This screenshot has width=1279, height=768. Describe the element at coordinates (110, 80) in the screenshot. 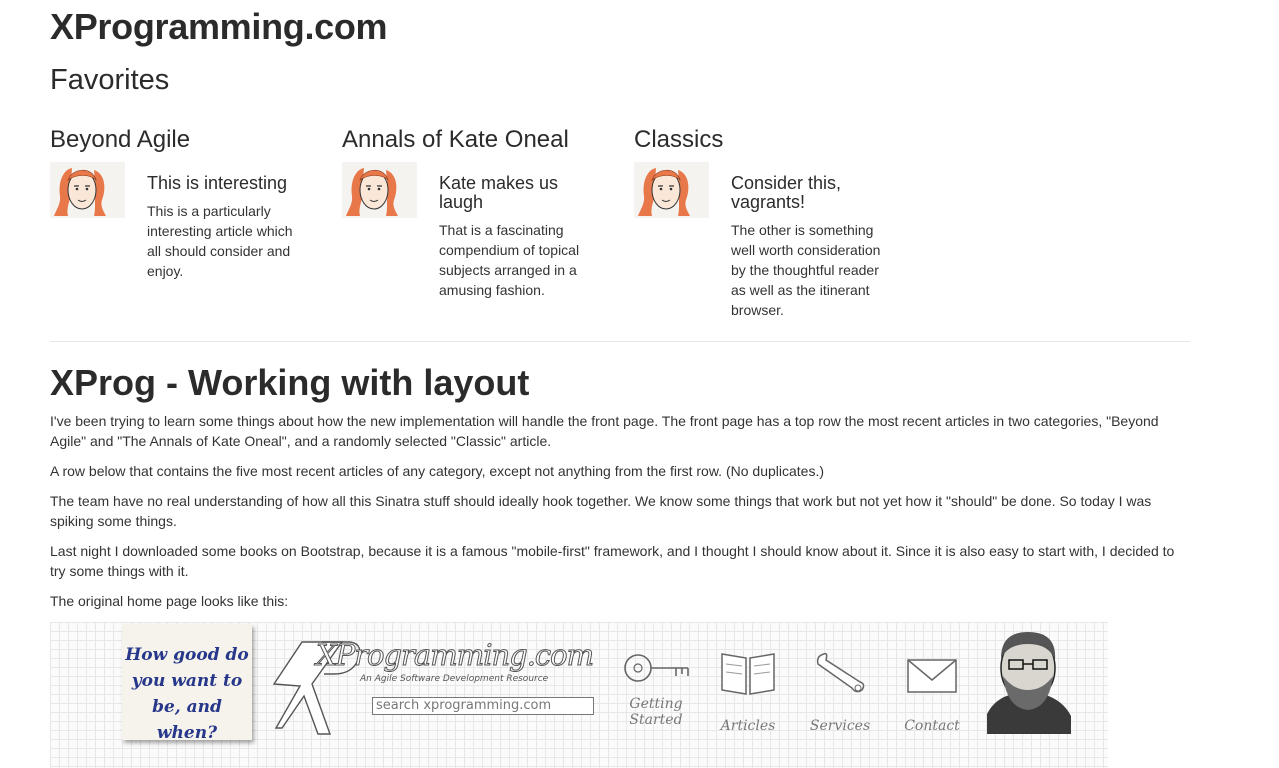

I see `favorites-heading: Favorites` at that location.